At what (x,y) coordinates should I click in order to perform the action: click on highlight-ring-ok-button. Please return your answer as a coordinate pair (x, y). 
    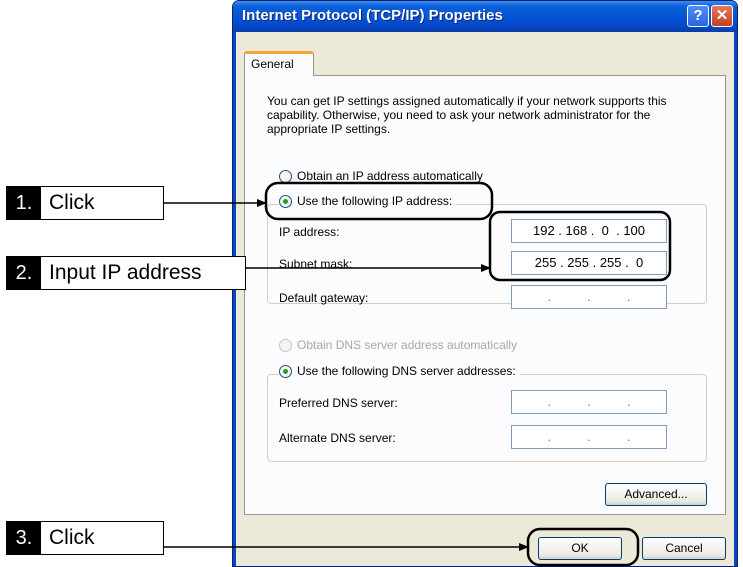
    Looking at the image, I should click on (583, 547).